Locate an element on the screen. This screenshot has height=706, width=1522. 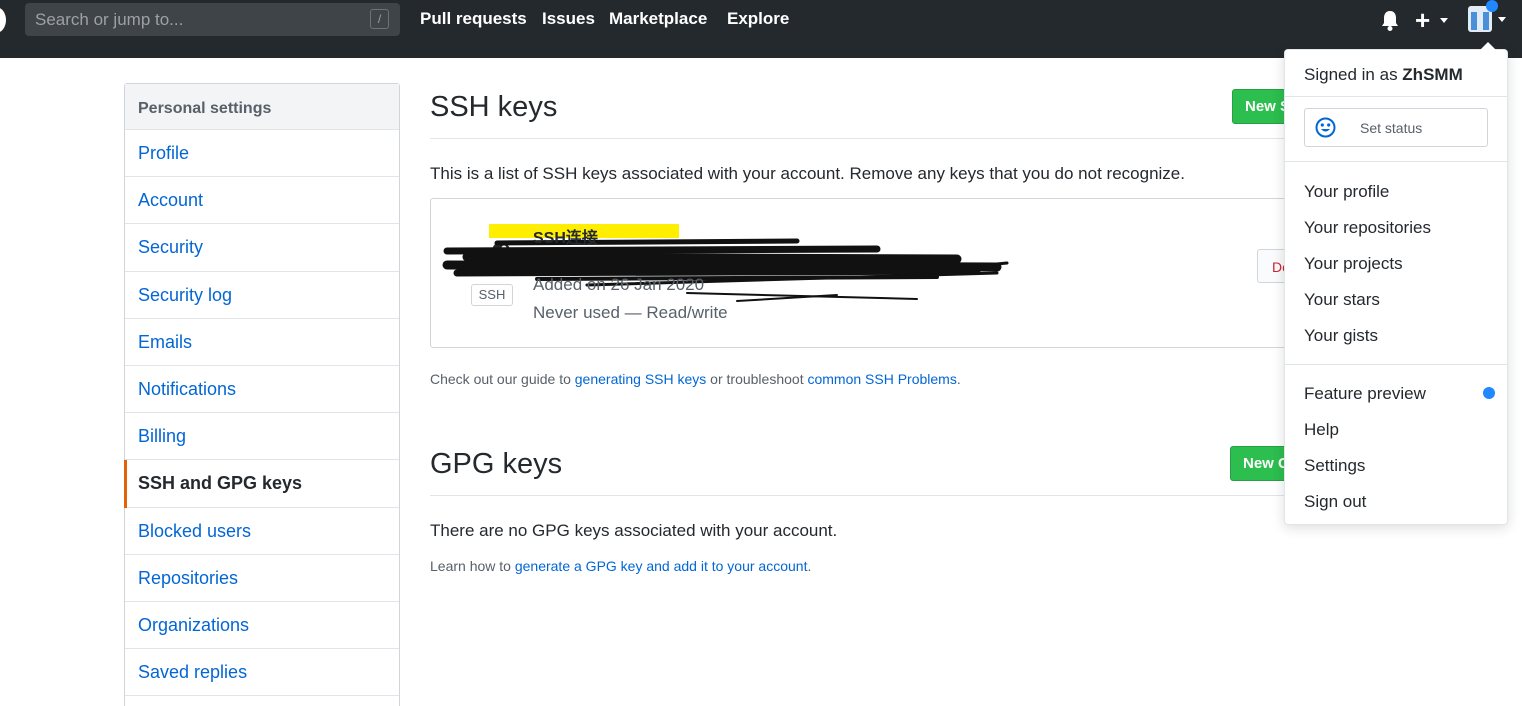
common-ssh-problems-link: common SSH Problems is located at coordinates (881, 379).